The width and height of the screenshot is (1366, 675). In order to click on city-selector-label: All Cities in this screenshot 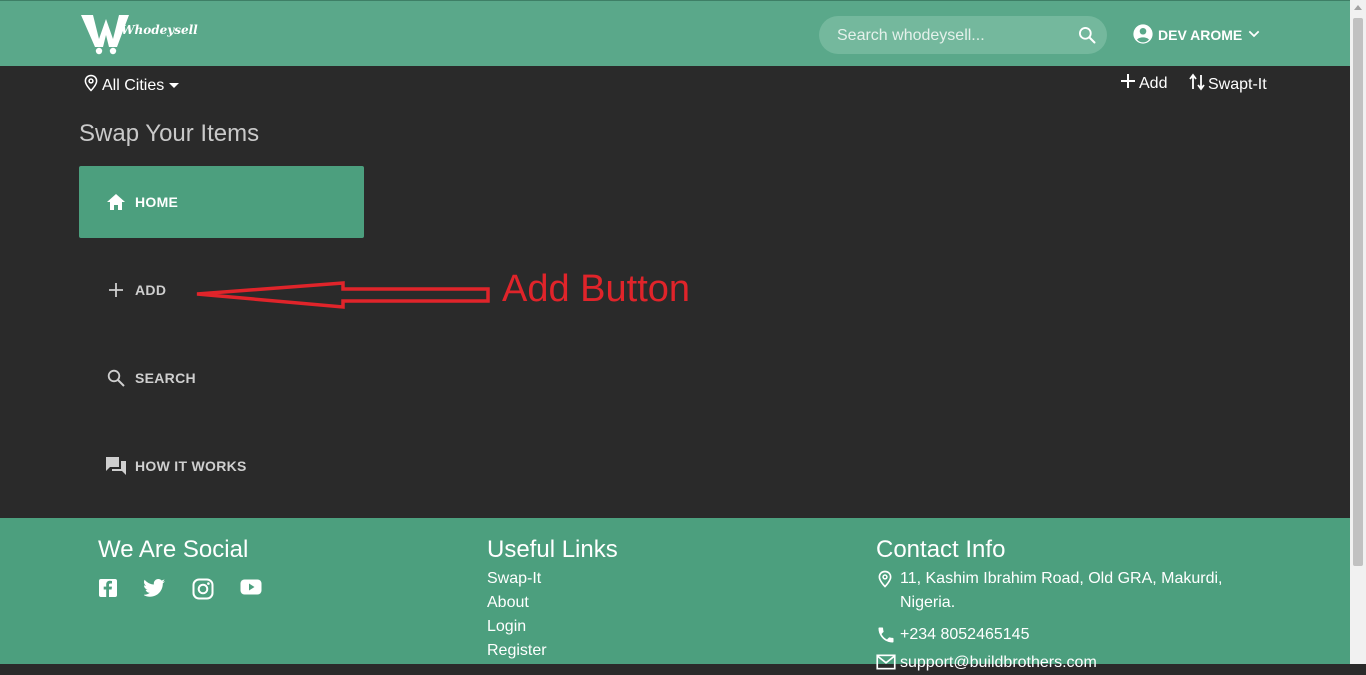, I will do `click(133, 85)`.